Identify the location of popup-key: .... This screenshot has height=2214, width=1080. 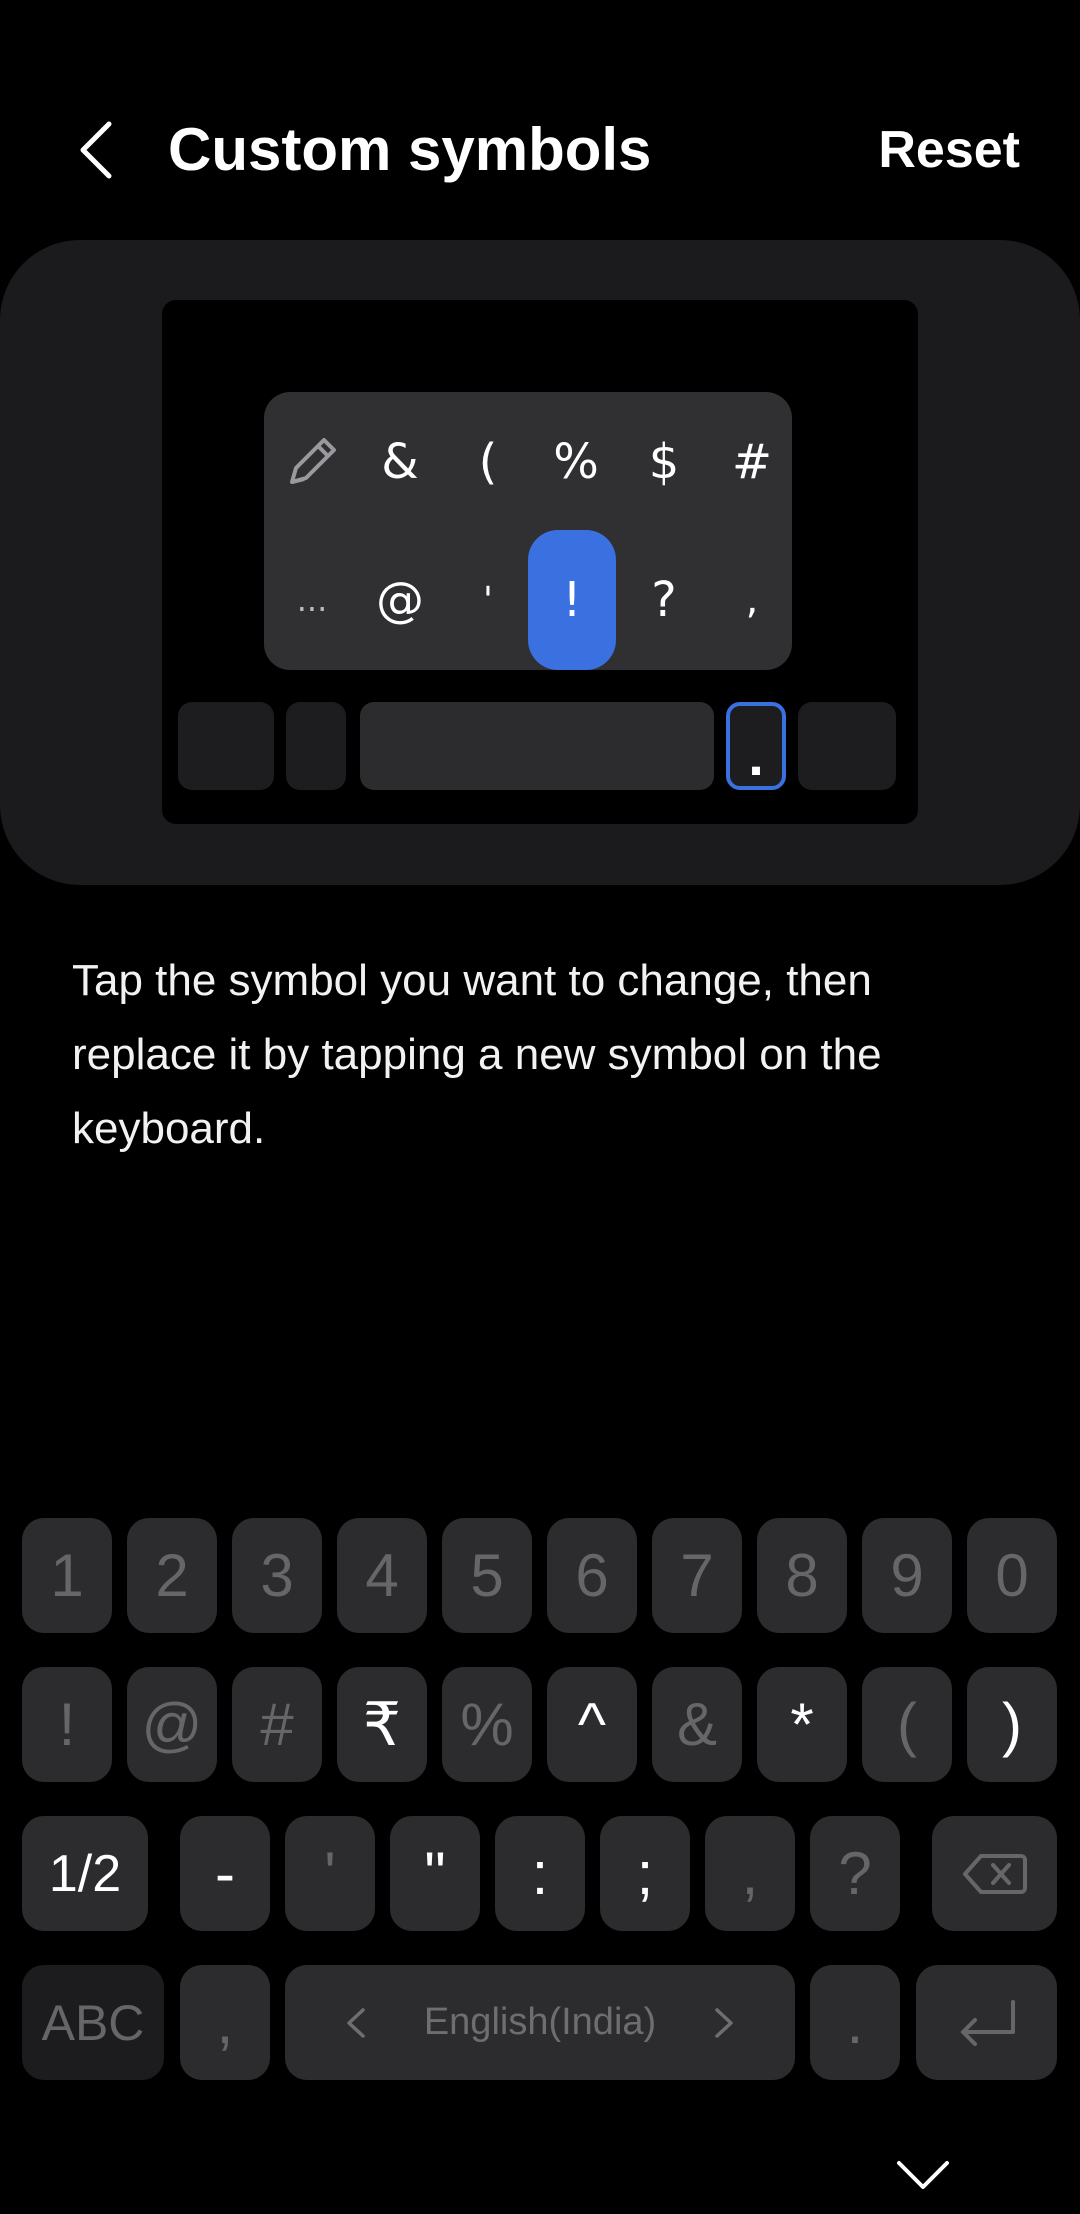
(312, 600).